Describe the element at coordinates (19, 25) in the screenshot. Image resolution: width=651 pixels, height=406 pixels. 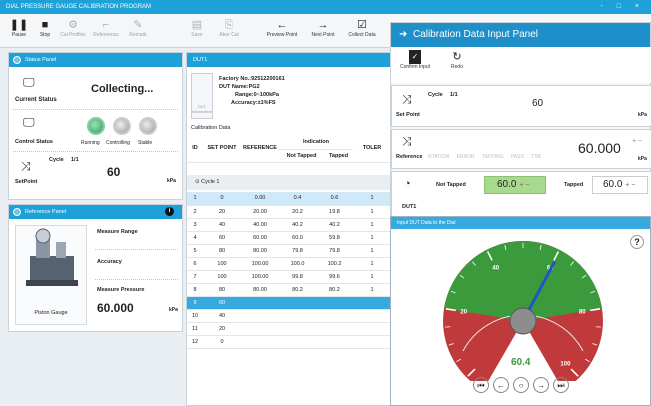
I see `pause-icon: ❚❚` at that location.